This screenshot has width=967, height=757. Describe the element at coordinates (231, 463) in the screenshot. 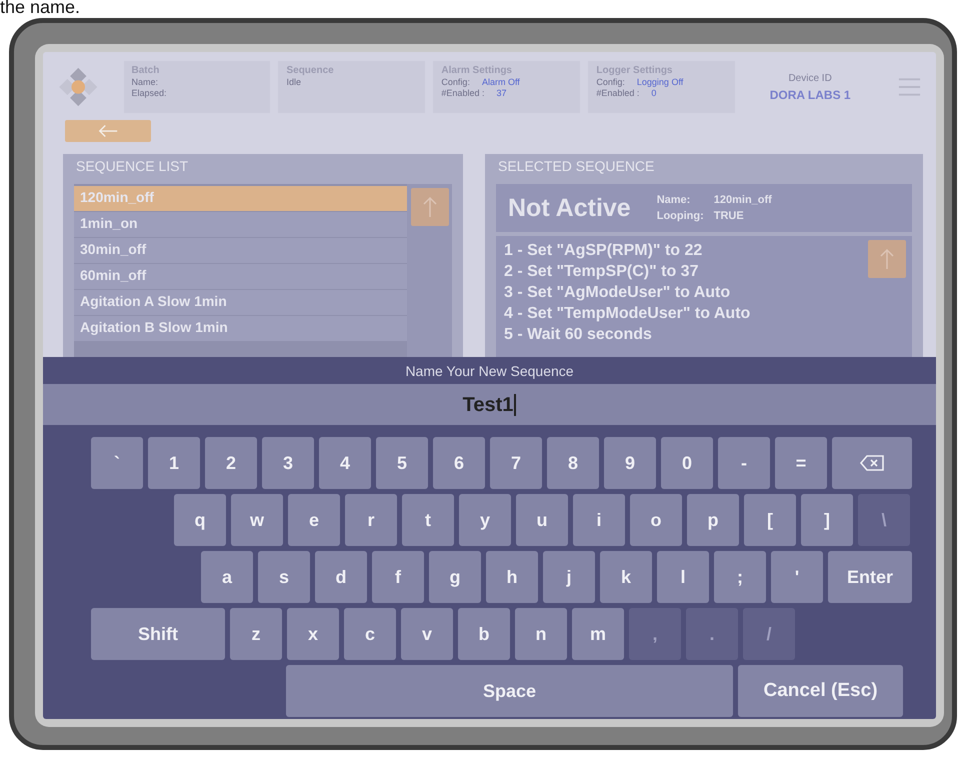

I see `keyboard-key: 2` at that location.